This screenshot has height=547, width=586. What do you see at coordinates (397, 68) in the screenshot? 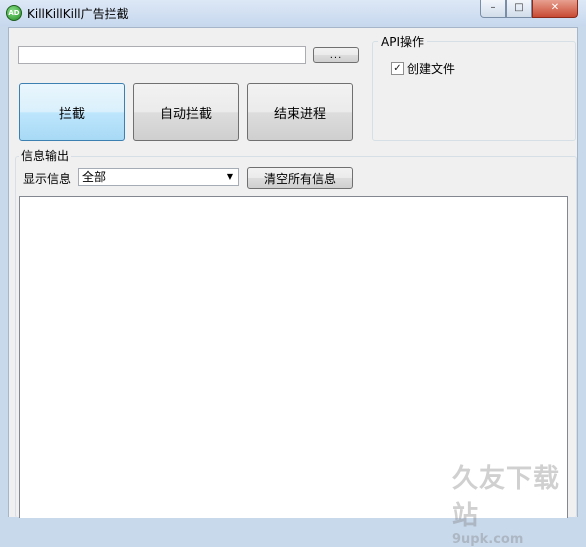
I see `create-file-checkbox: ✓` at bounding box center [397, 68].